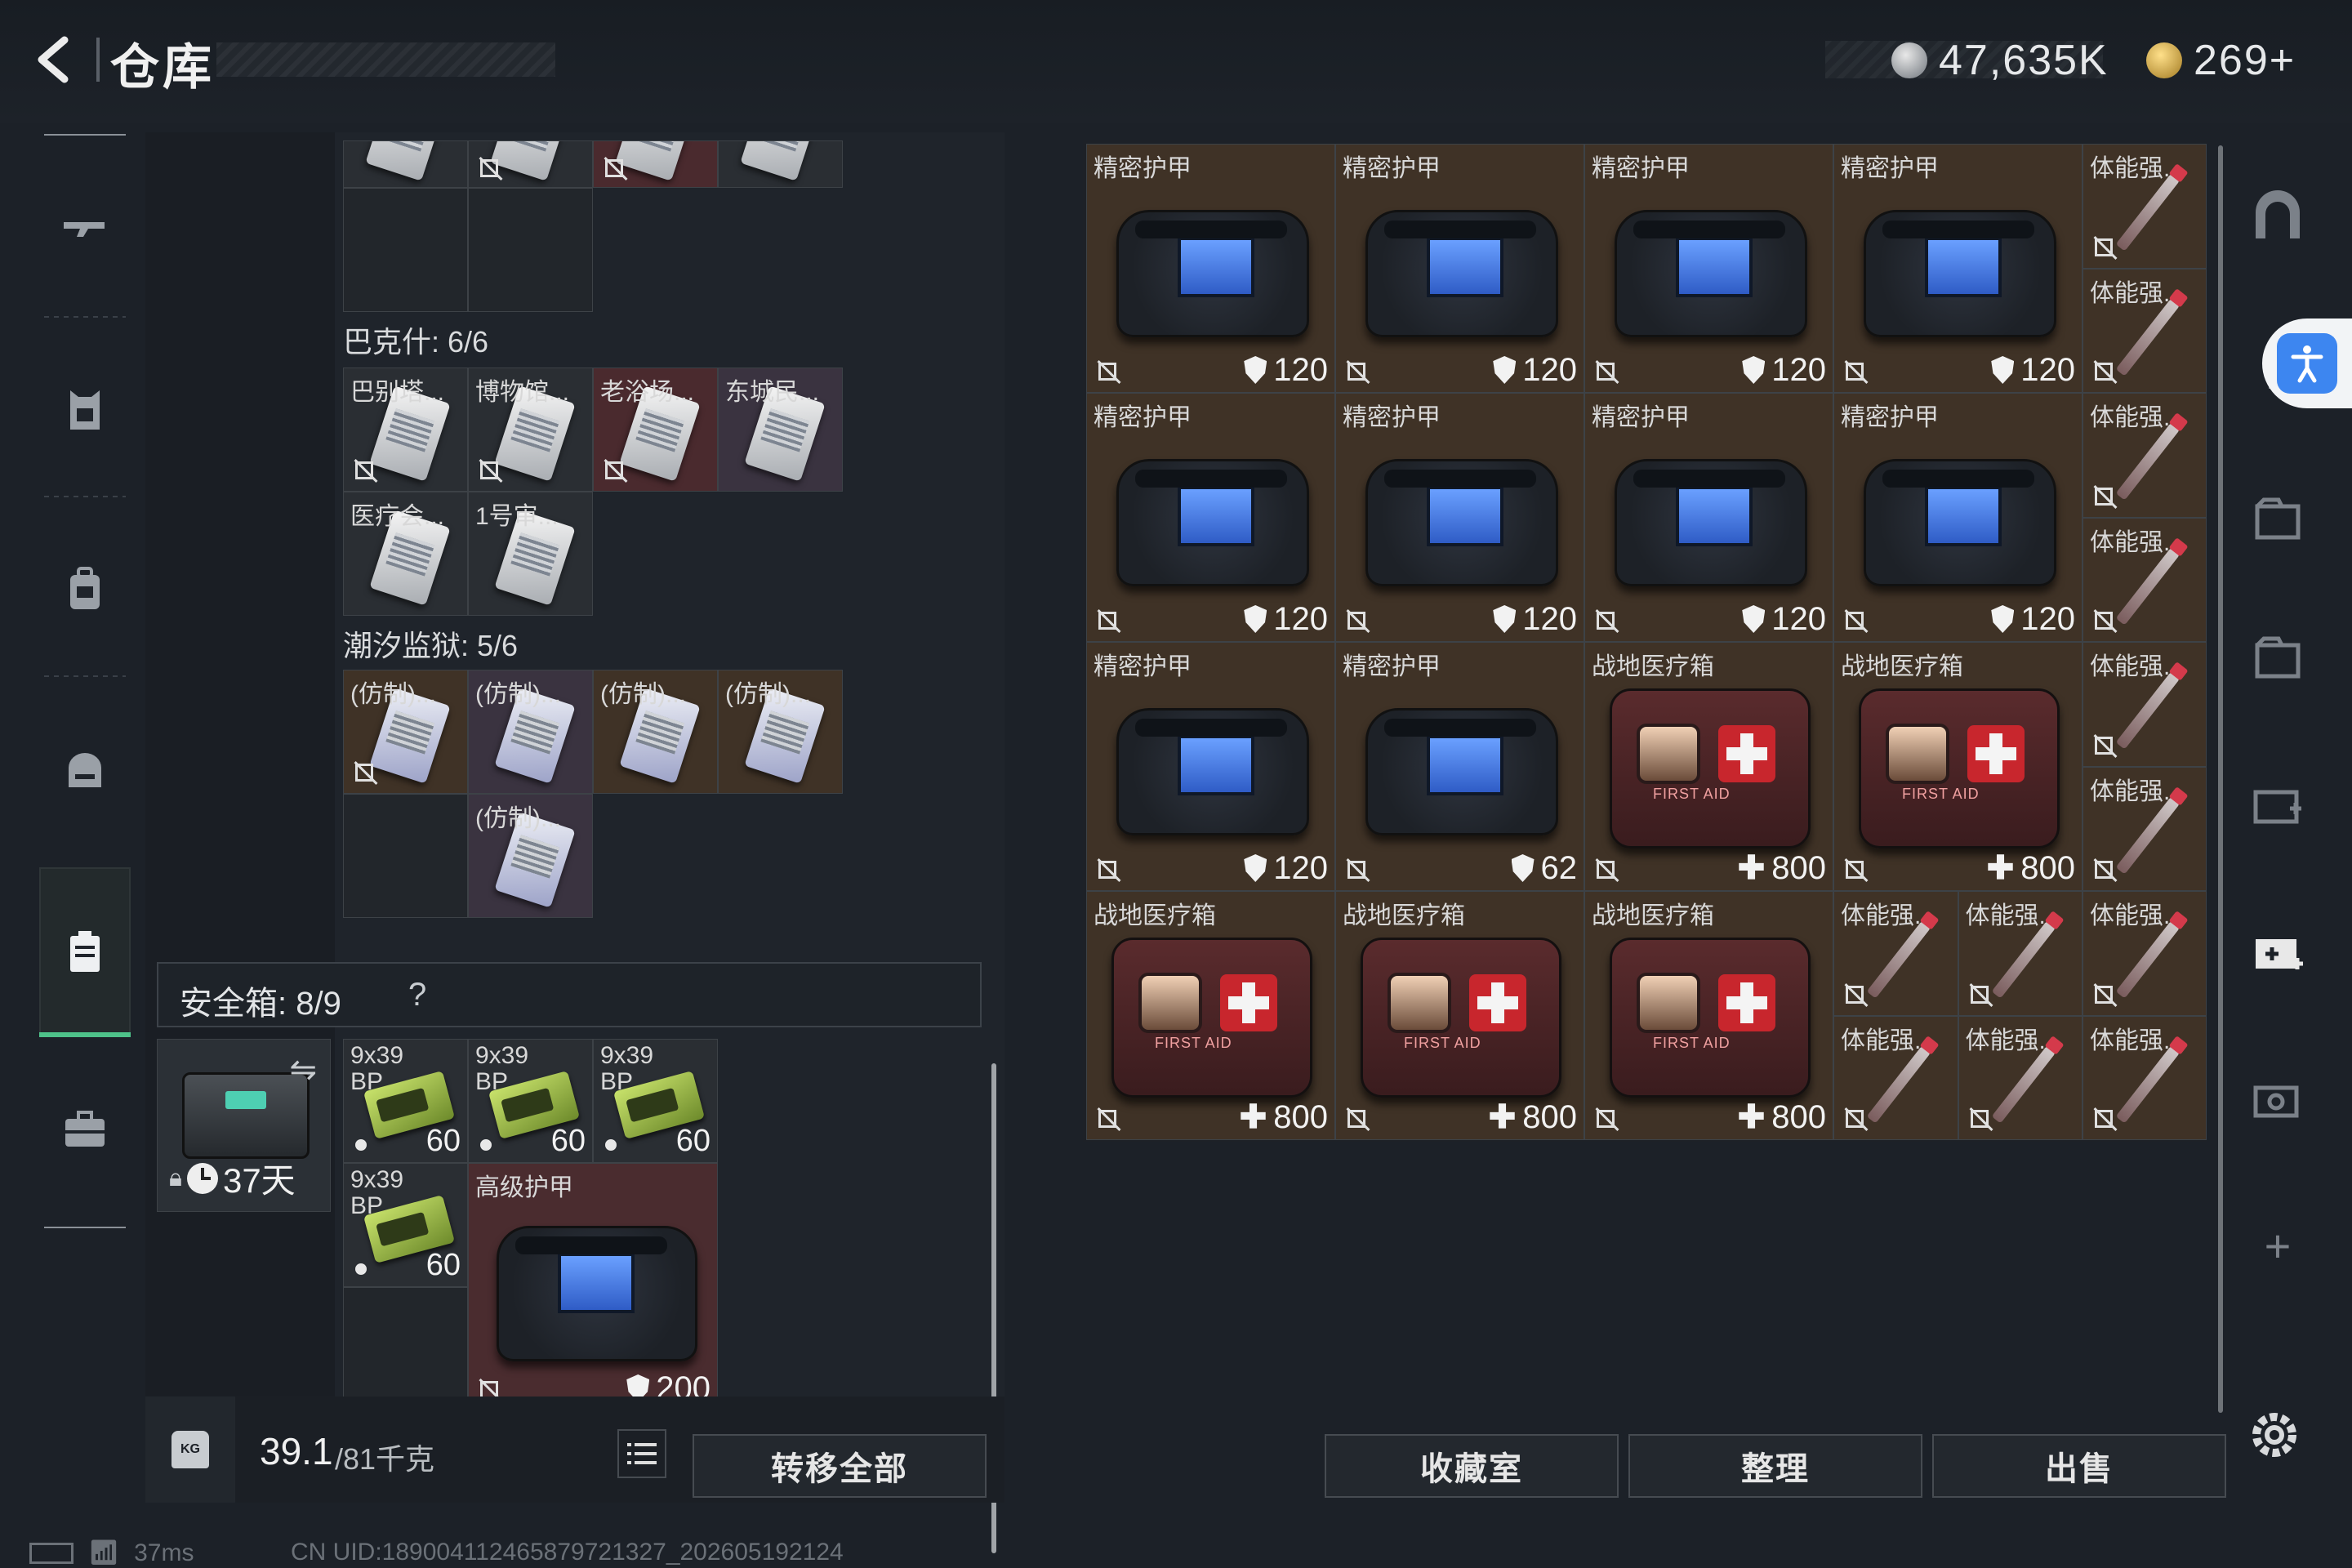 Image resolution: width=2352 pixels, height=1568 pixels. What do you see at coordinates (240, 769) in the screenshot?
I see `storage-left-strip` at bounding box center [240, 769].